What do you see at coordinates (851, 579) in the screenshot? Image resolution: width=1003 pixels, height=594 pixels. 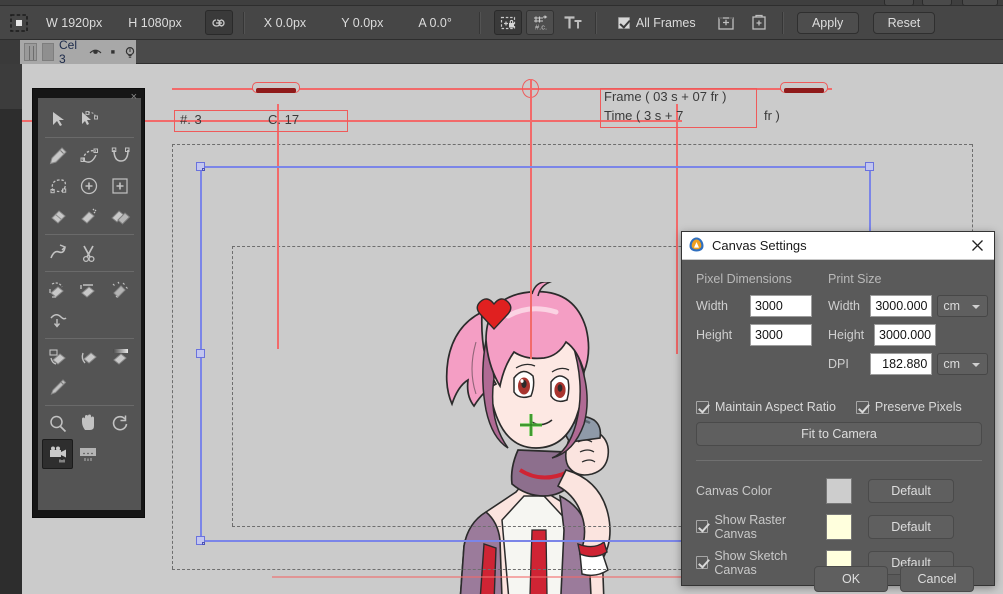 I see `ok-button: OK` at bounding box center [851, 579].